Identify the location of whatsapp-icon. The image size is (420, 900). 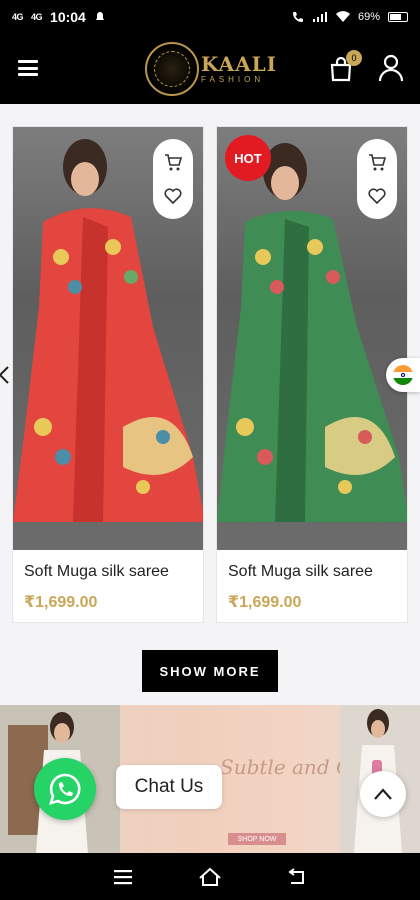
(65, 789).